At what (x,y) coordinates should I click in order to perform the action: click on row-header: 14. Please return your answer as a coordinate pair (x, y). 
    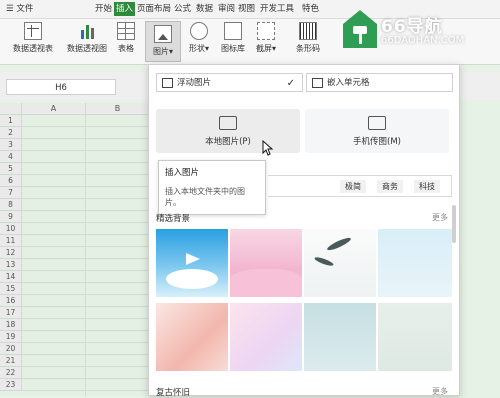
    Looking at the image, I should click on (11, 277).